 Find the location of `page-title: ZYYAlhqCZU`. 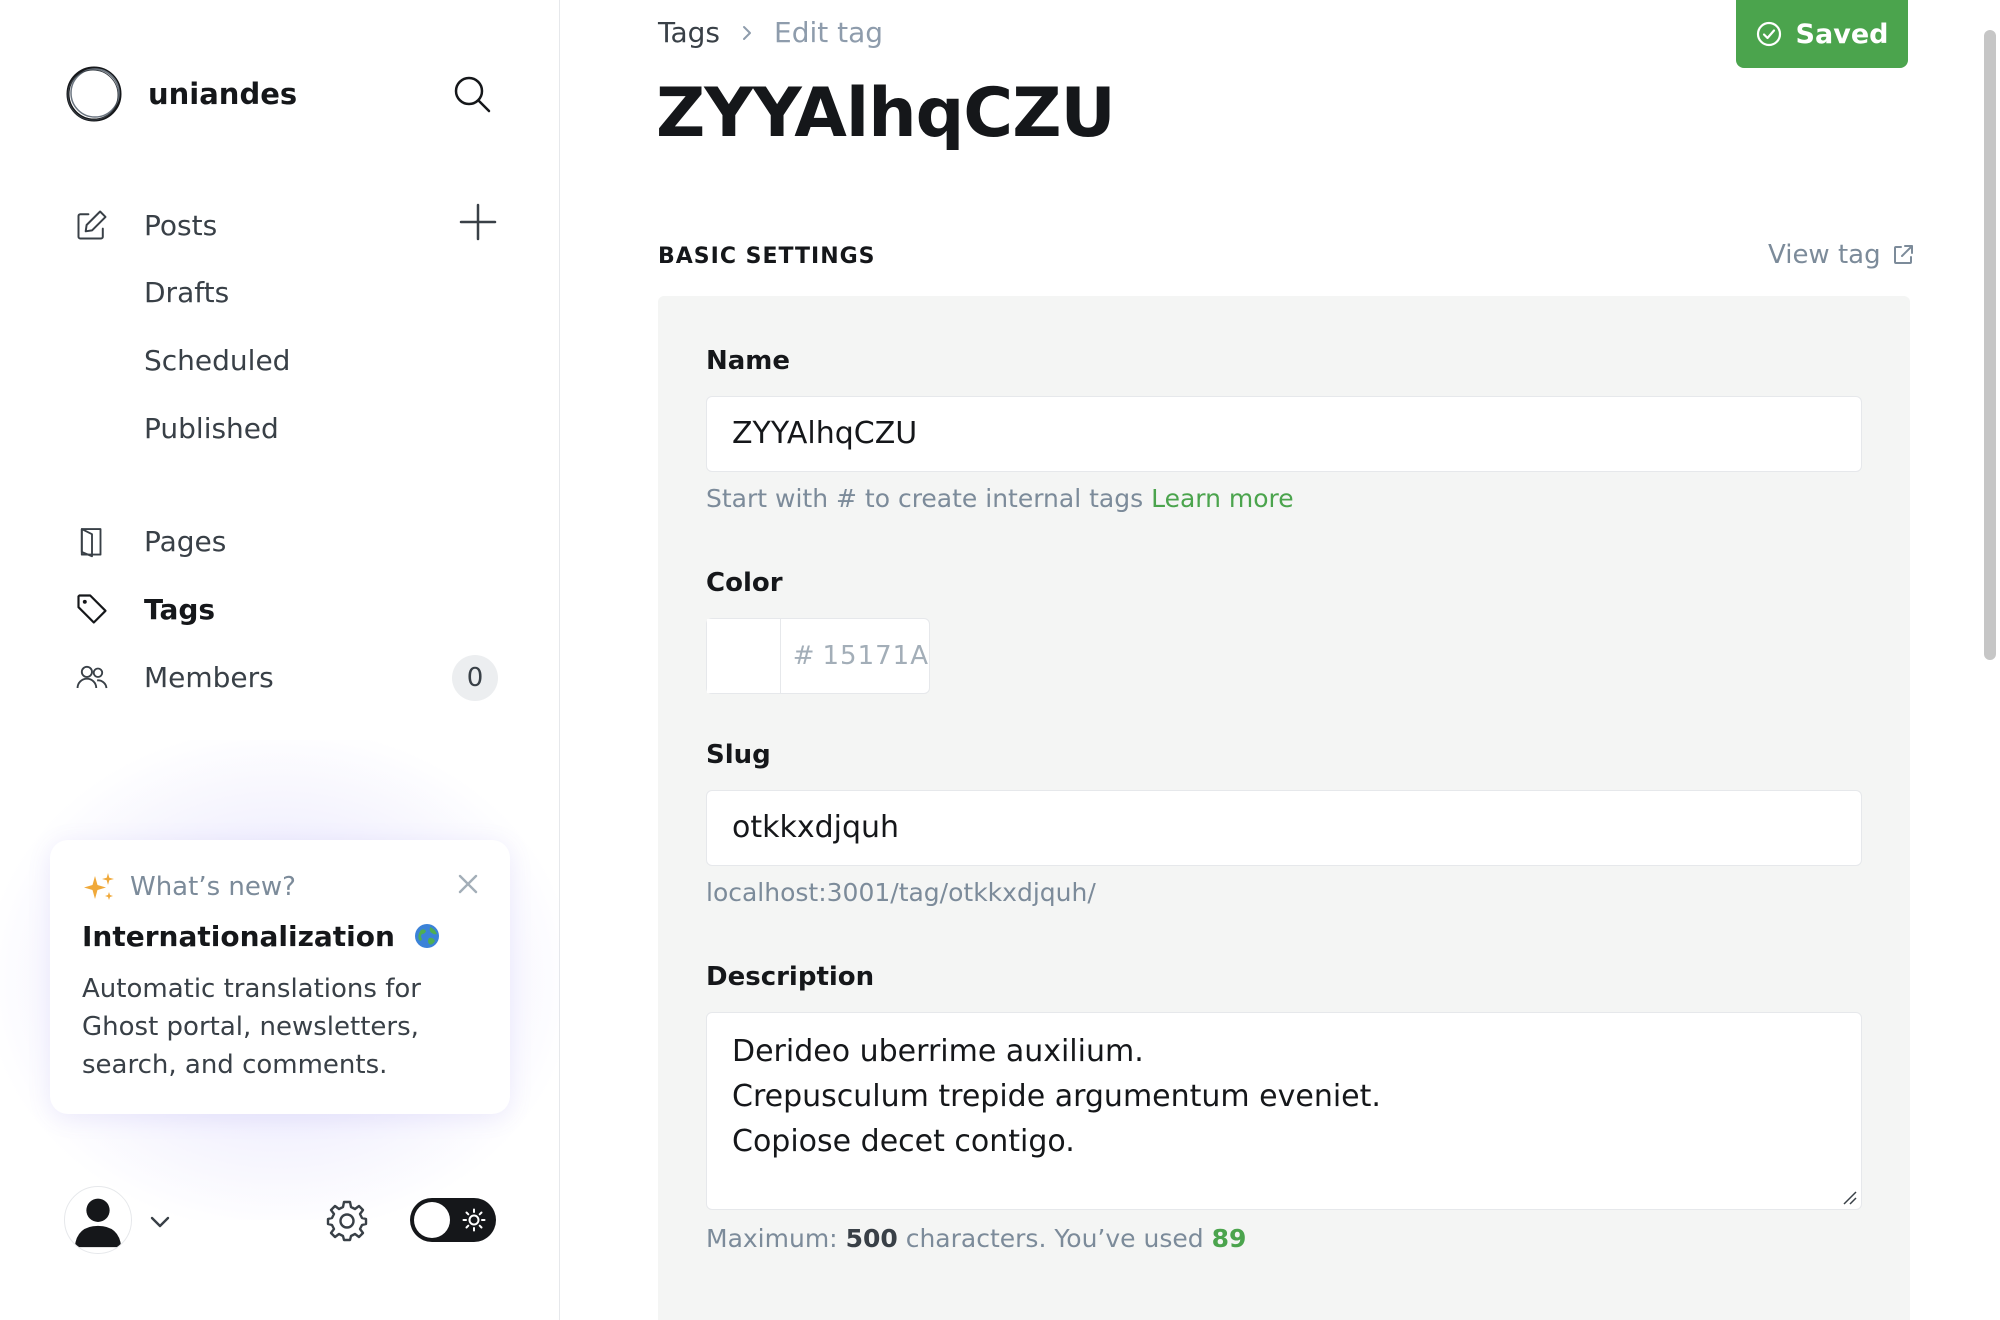

page-title: ZYYAlhqCZU is located at coordinates (886, 113).